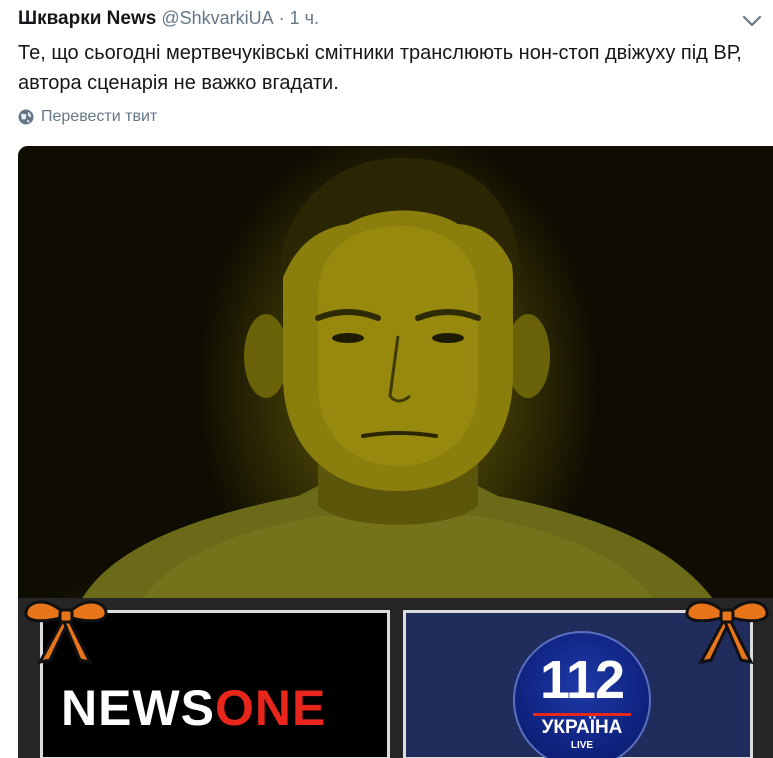 This screenshot has height=758, width=773. I want to click on display-name: Шкварки News, so click(87, 19).